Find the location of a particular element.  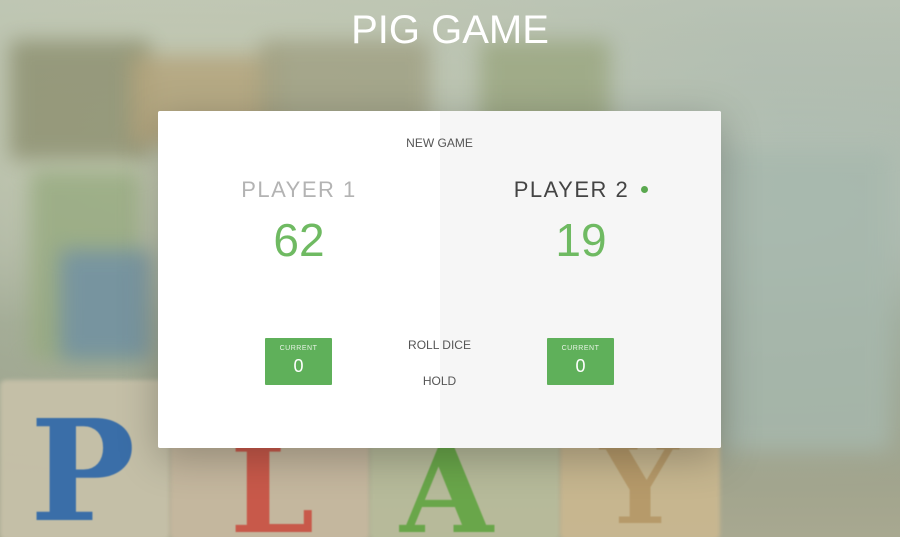

player-2-name-label: PLAYER 2 is located at coordinates (571, 189).